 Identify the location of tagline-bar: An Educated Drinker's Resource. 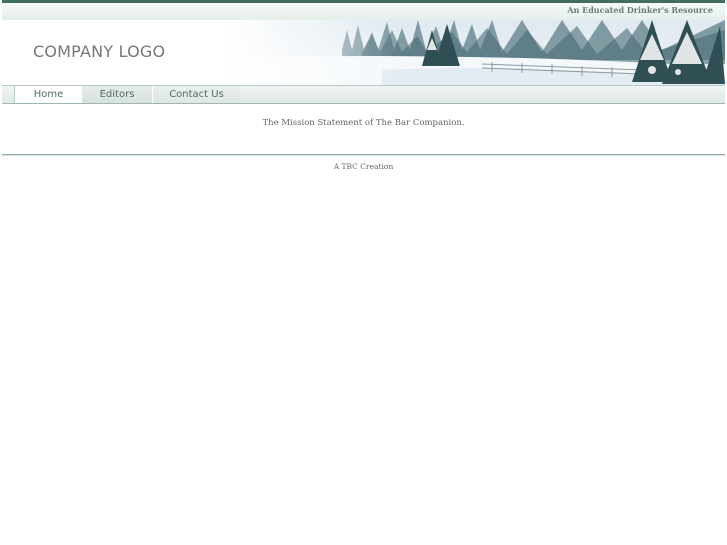
(363, 11).